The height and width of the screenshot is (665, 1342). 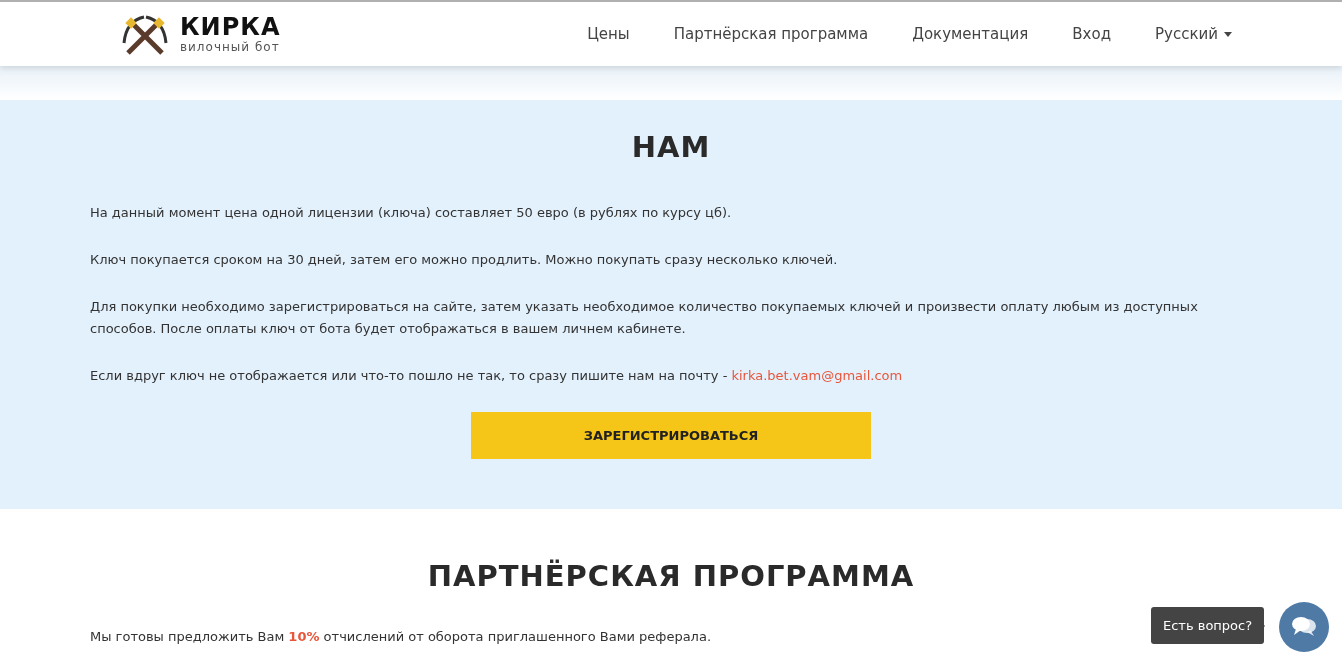 I want to click on nav-link: Вход, so click(x=1091, y=34).